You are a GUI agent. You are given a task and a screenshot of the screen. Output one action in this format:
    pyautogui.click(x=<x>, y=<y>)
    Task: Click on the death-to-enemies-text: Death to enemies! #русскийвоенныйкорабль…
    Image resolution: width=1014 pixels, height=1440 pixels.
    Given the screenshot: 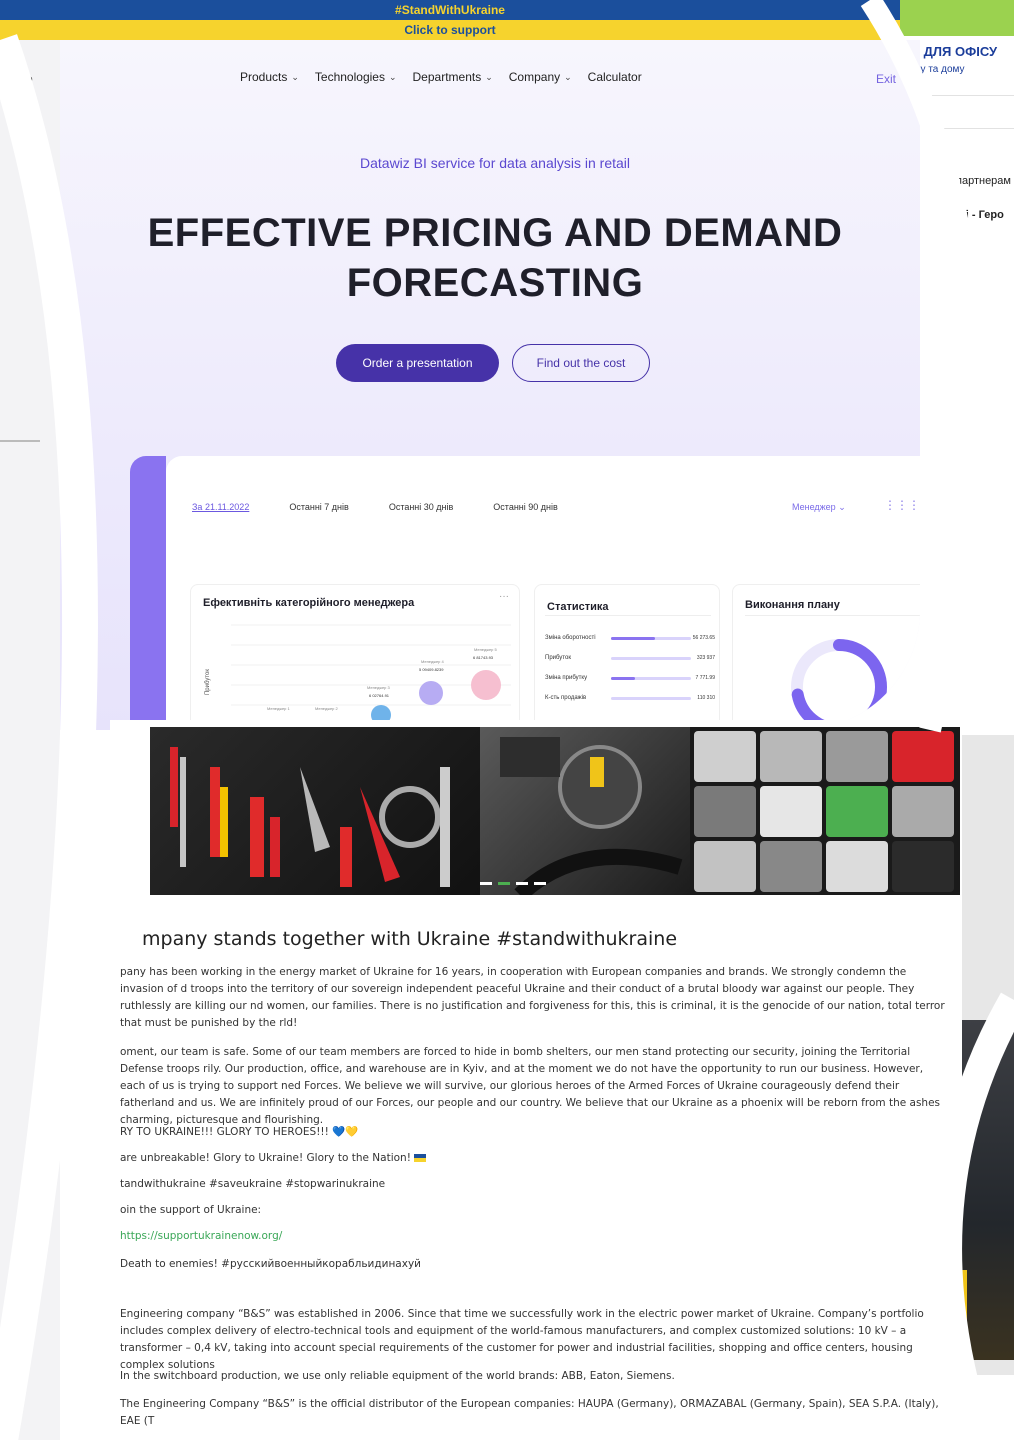 What is the action you would take?
    pyautogui.click(x=270, y=1264)
    